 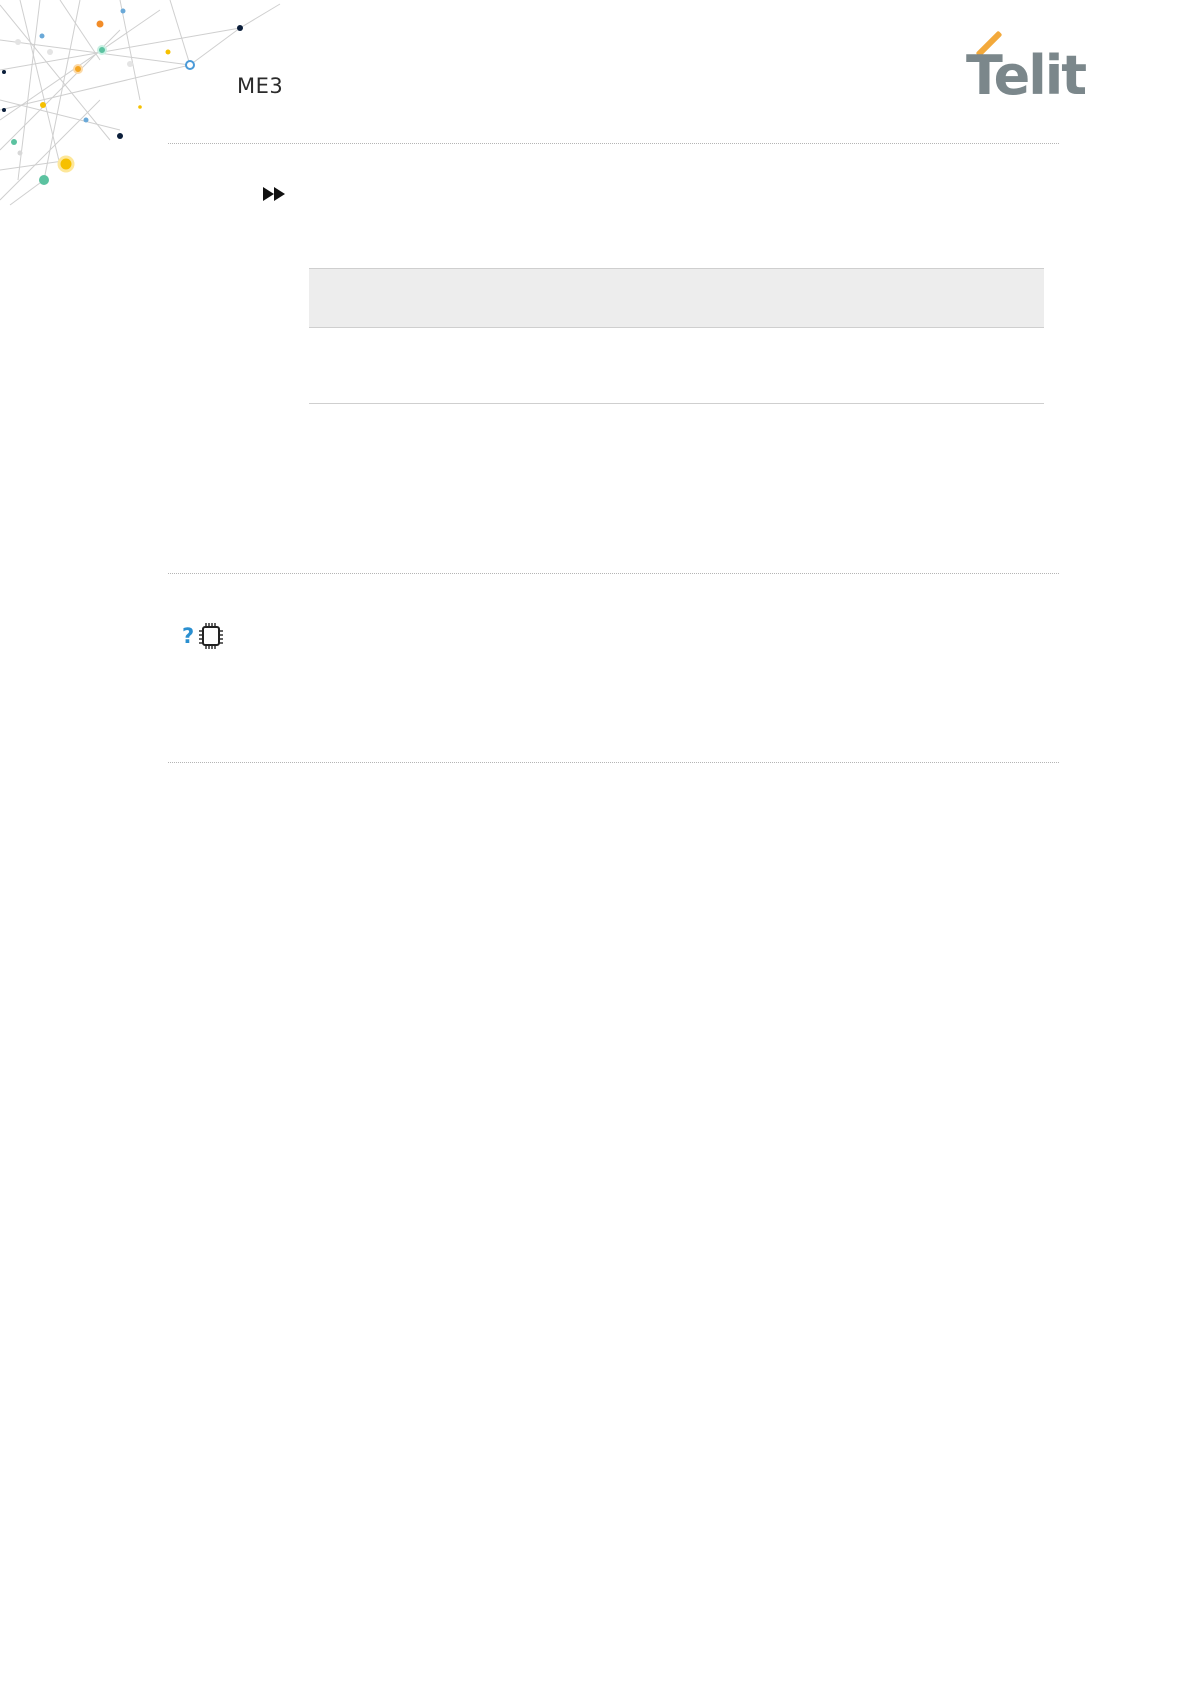 I want to click on document-code: ME3, so click(x=260, y=86).